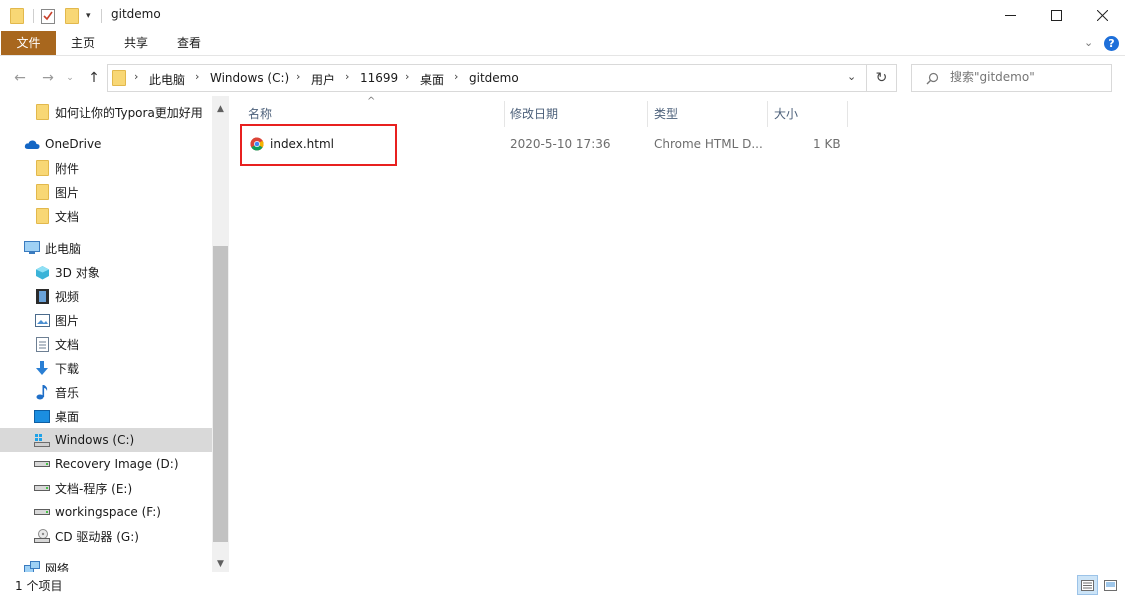 The height and width of the screenshot is (599, 1125). I want to click on help-icon: ?, so click(1111, 43).